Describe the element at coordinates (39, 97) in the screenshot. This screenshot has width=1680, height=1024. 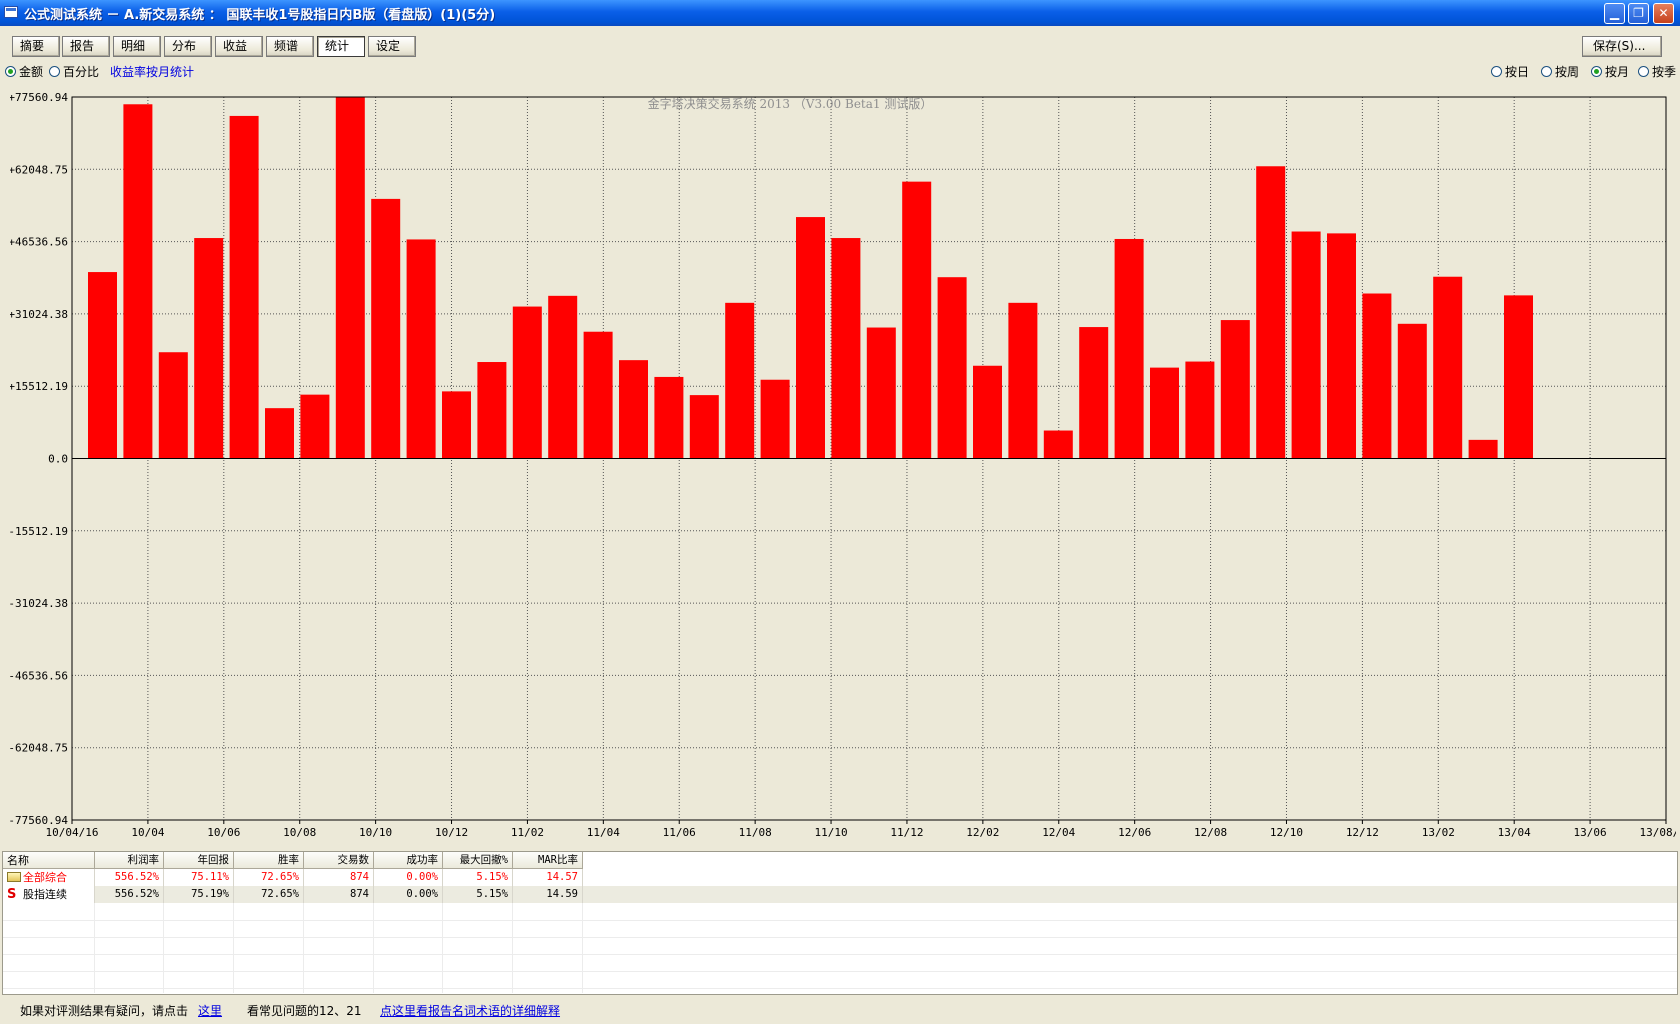
I see `y-tick-label: +77560.94` at that location.